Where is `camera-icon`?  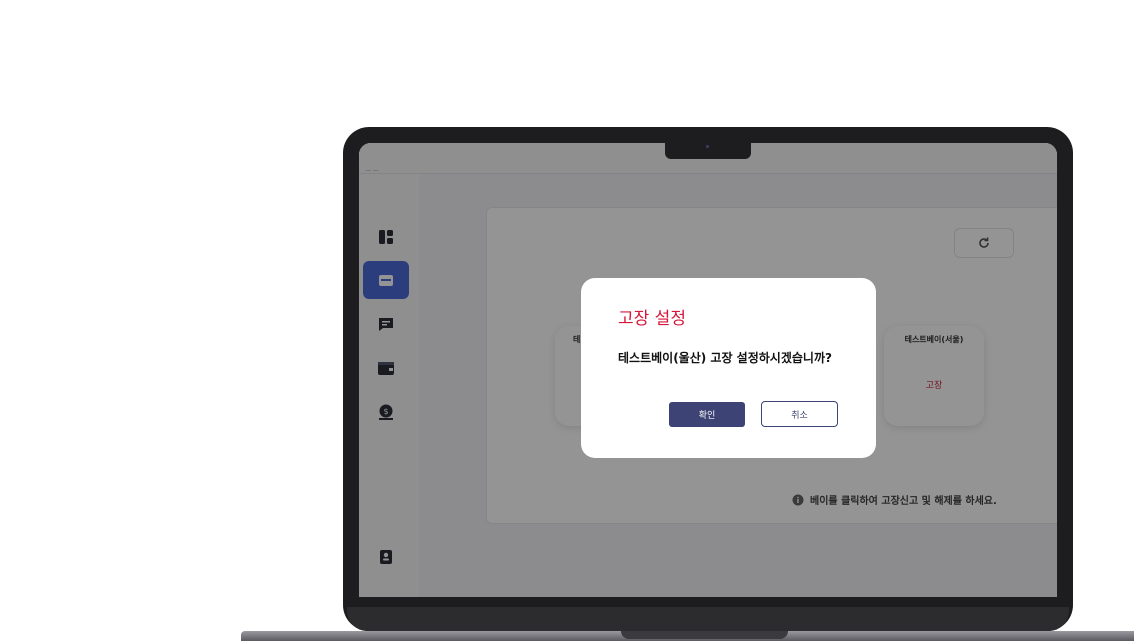
camera-icon is located at coordinates (707, 146).